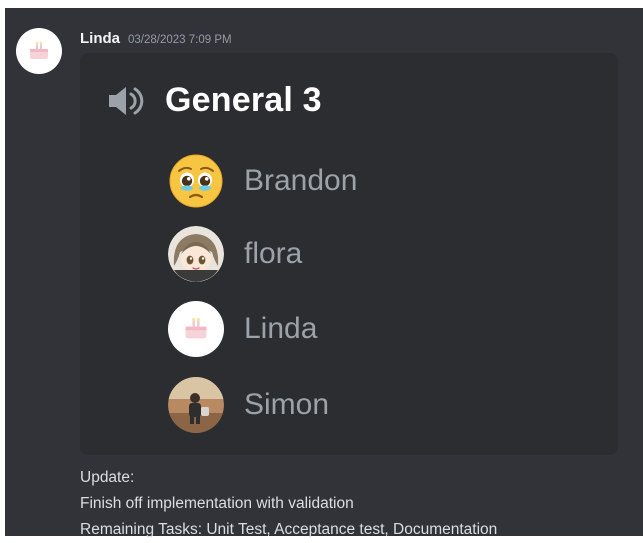 This screenshot has height=543, width=643. I want to click on message-header: Linda 03/28/2023 7:09 PM, so click(156, 38).